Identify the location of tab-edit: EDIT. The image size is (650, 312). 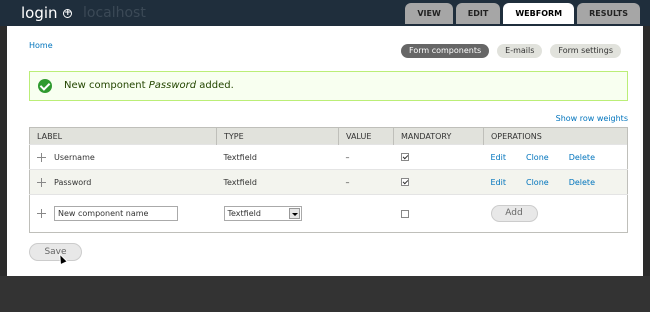
(478, 13).